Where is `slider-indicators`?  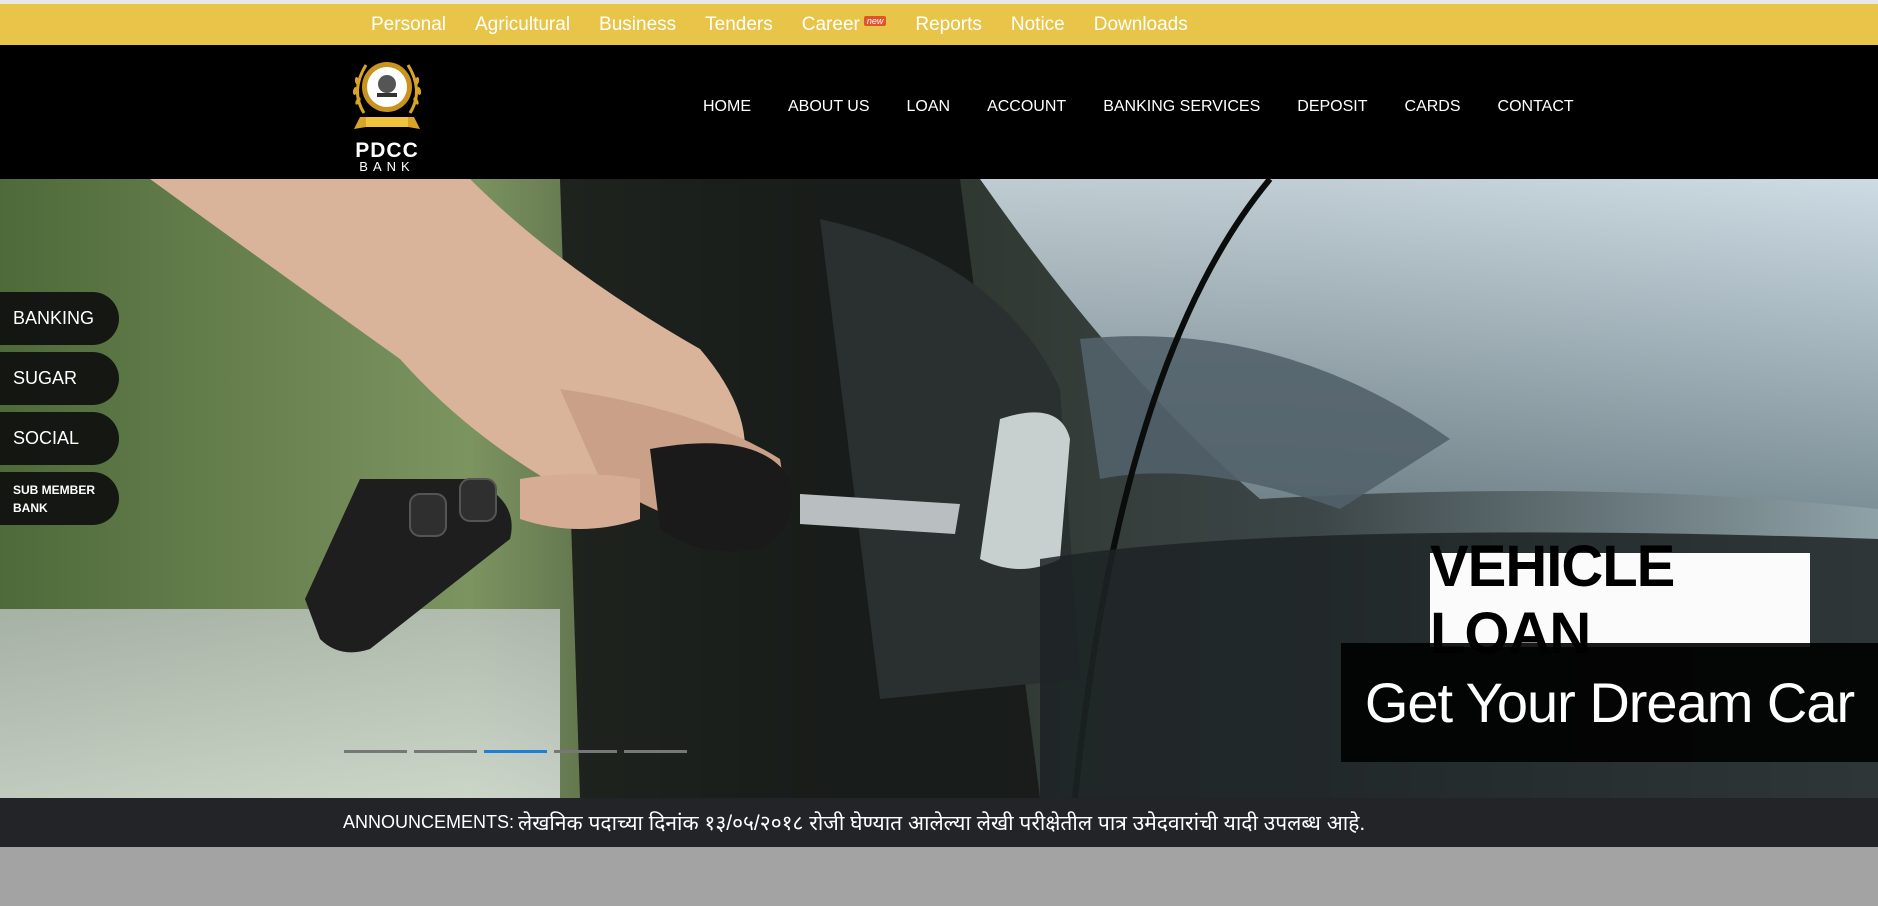
slider-indicators is located at coordinates (519, 751).